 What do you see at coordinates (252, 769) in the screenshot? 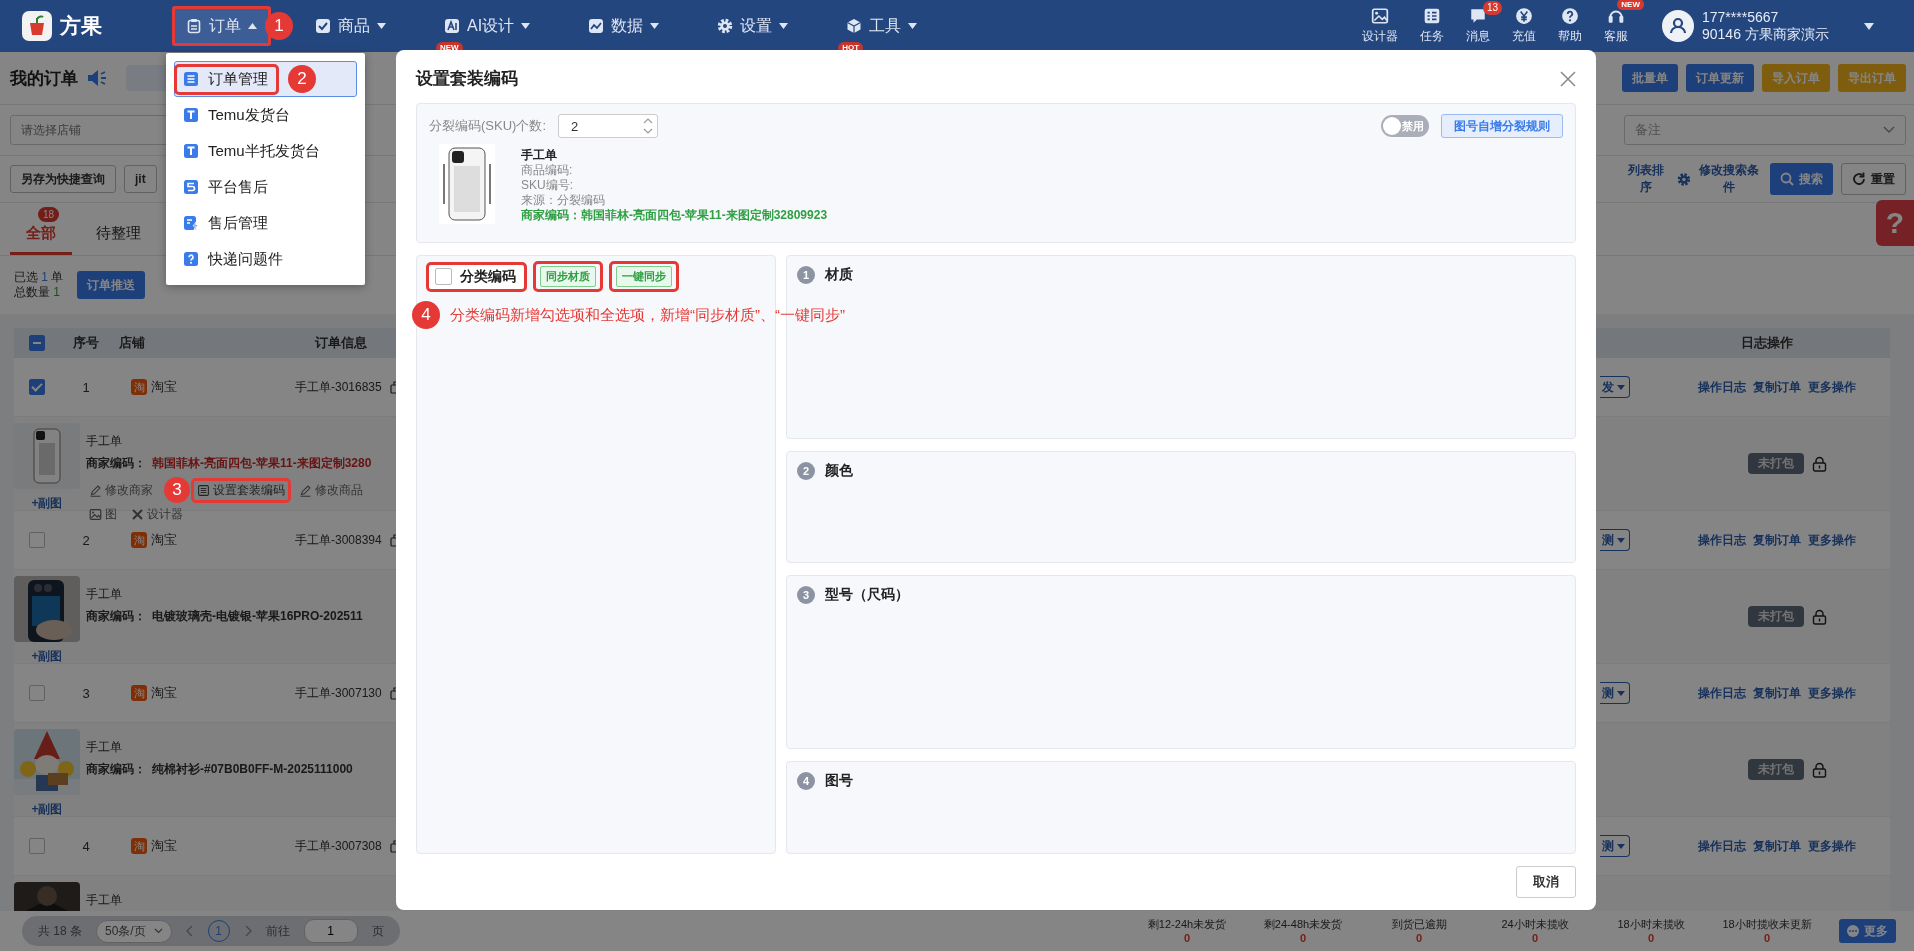
I see `merchant-code: 纯棉衬衫-#07B0B0FF-M-2025111000` at bounding box center [252, 769].